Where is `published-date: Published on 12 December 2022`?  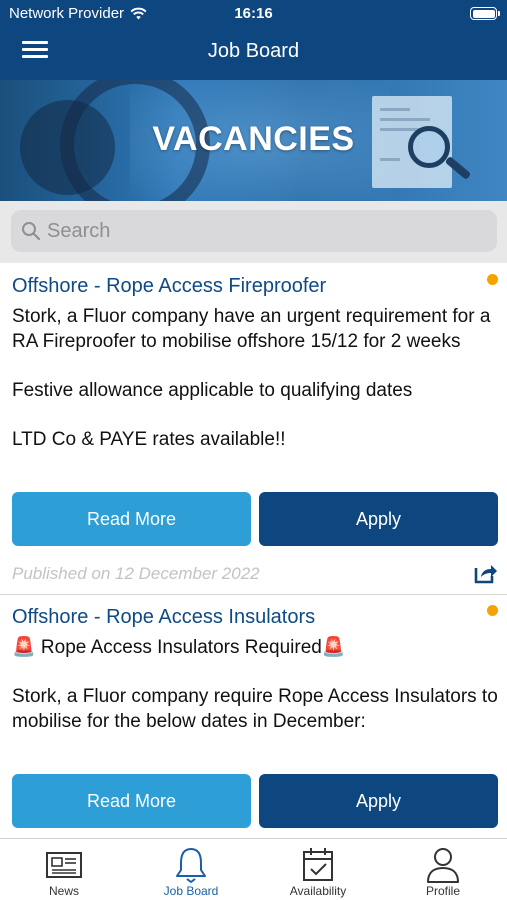 published-date: Published on 12 December 2022 is located at coordinates (136, 573).